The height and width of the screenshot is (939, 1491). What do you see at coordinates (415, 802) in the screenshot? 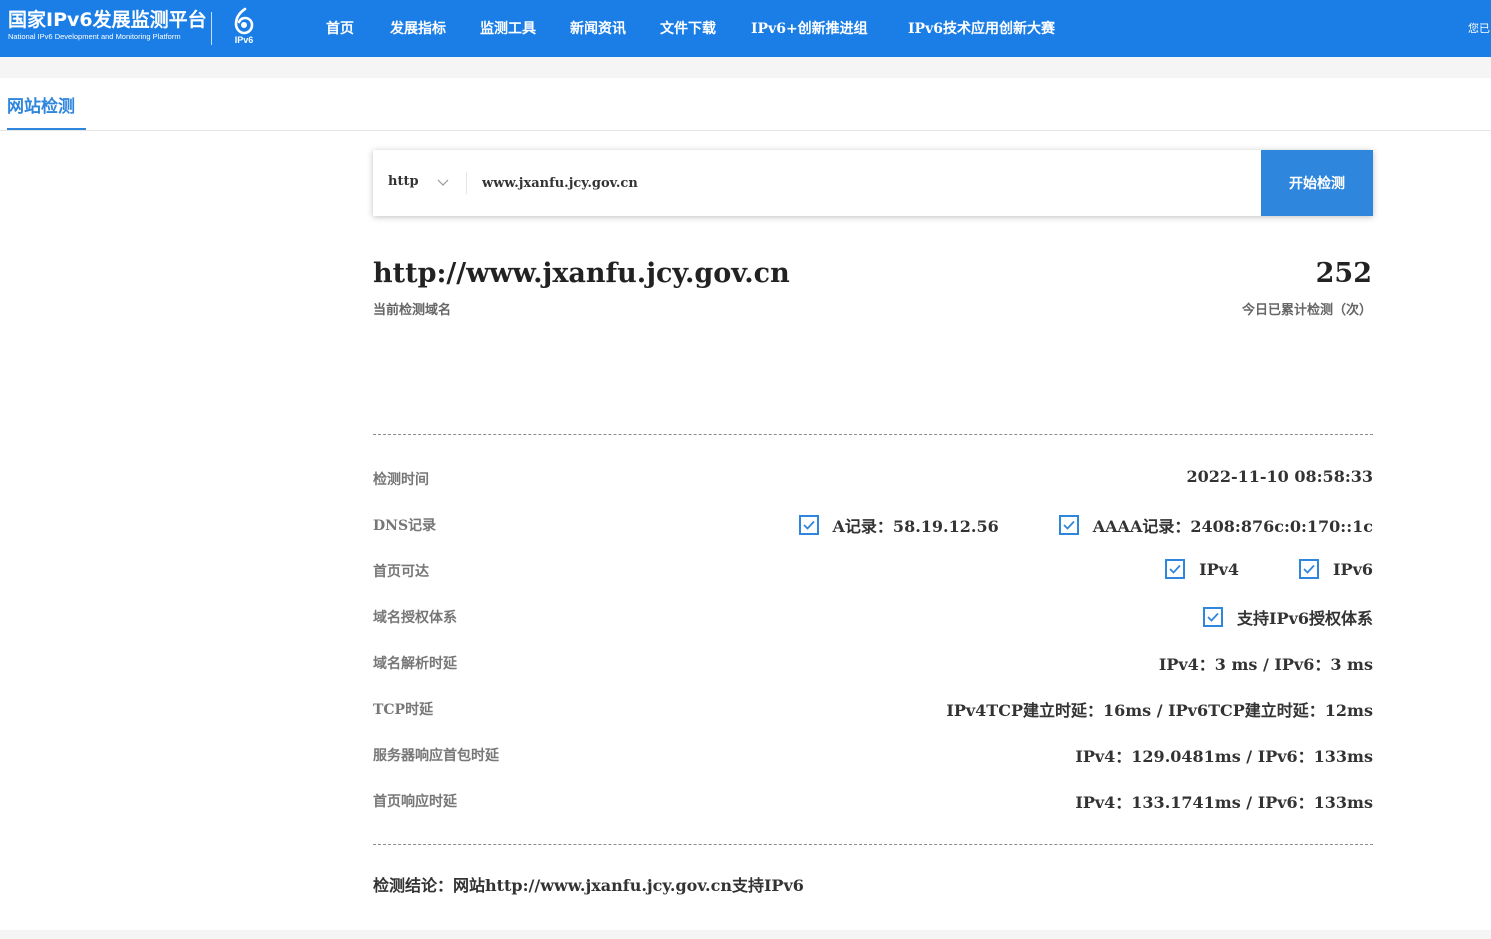
I see `row-label: 首页响应时延` at bounding box center [415, 802].